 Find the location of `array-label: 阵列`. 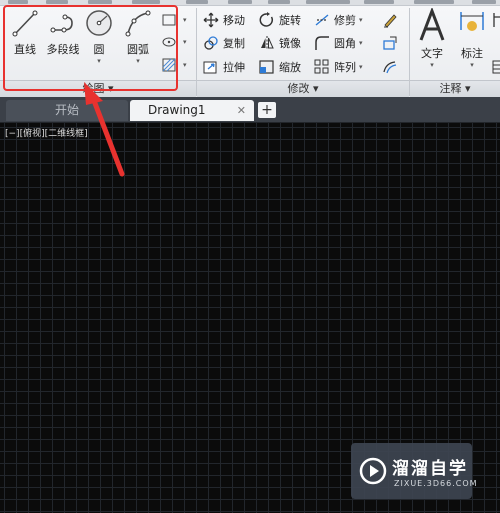

array-label: 阵列 is located at coordinates (345, 67).